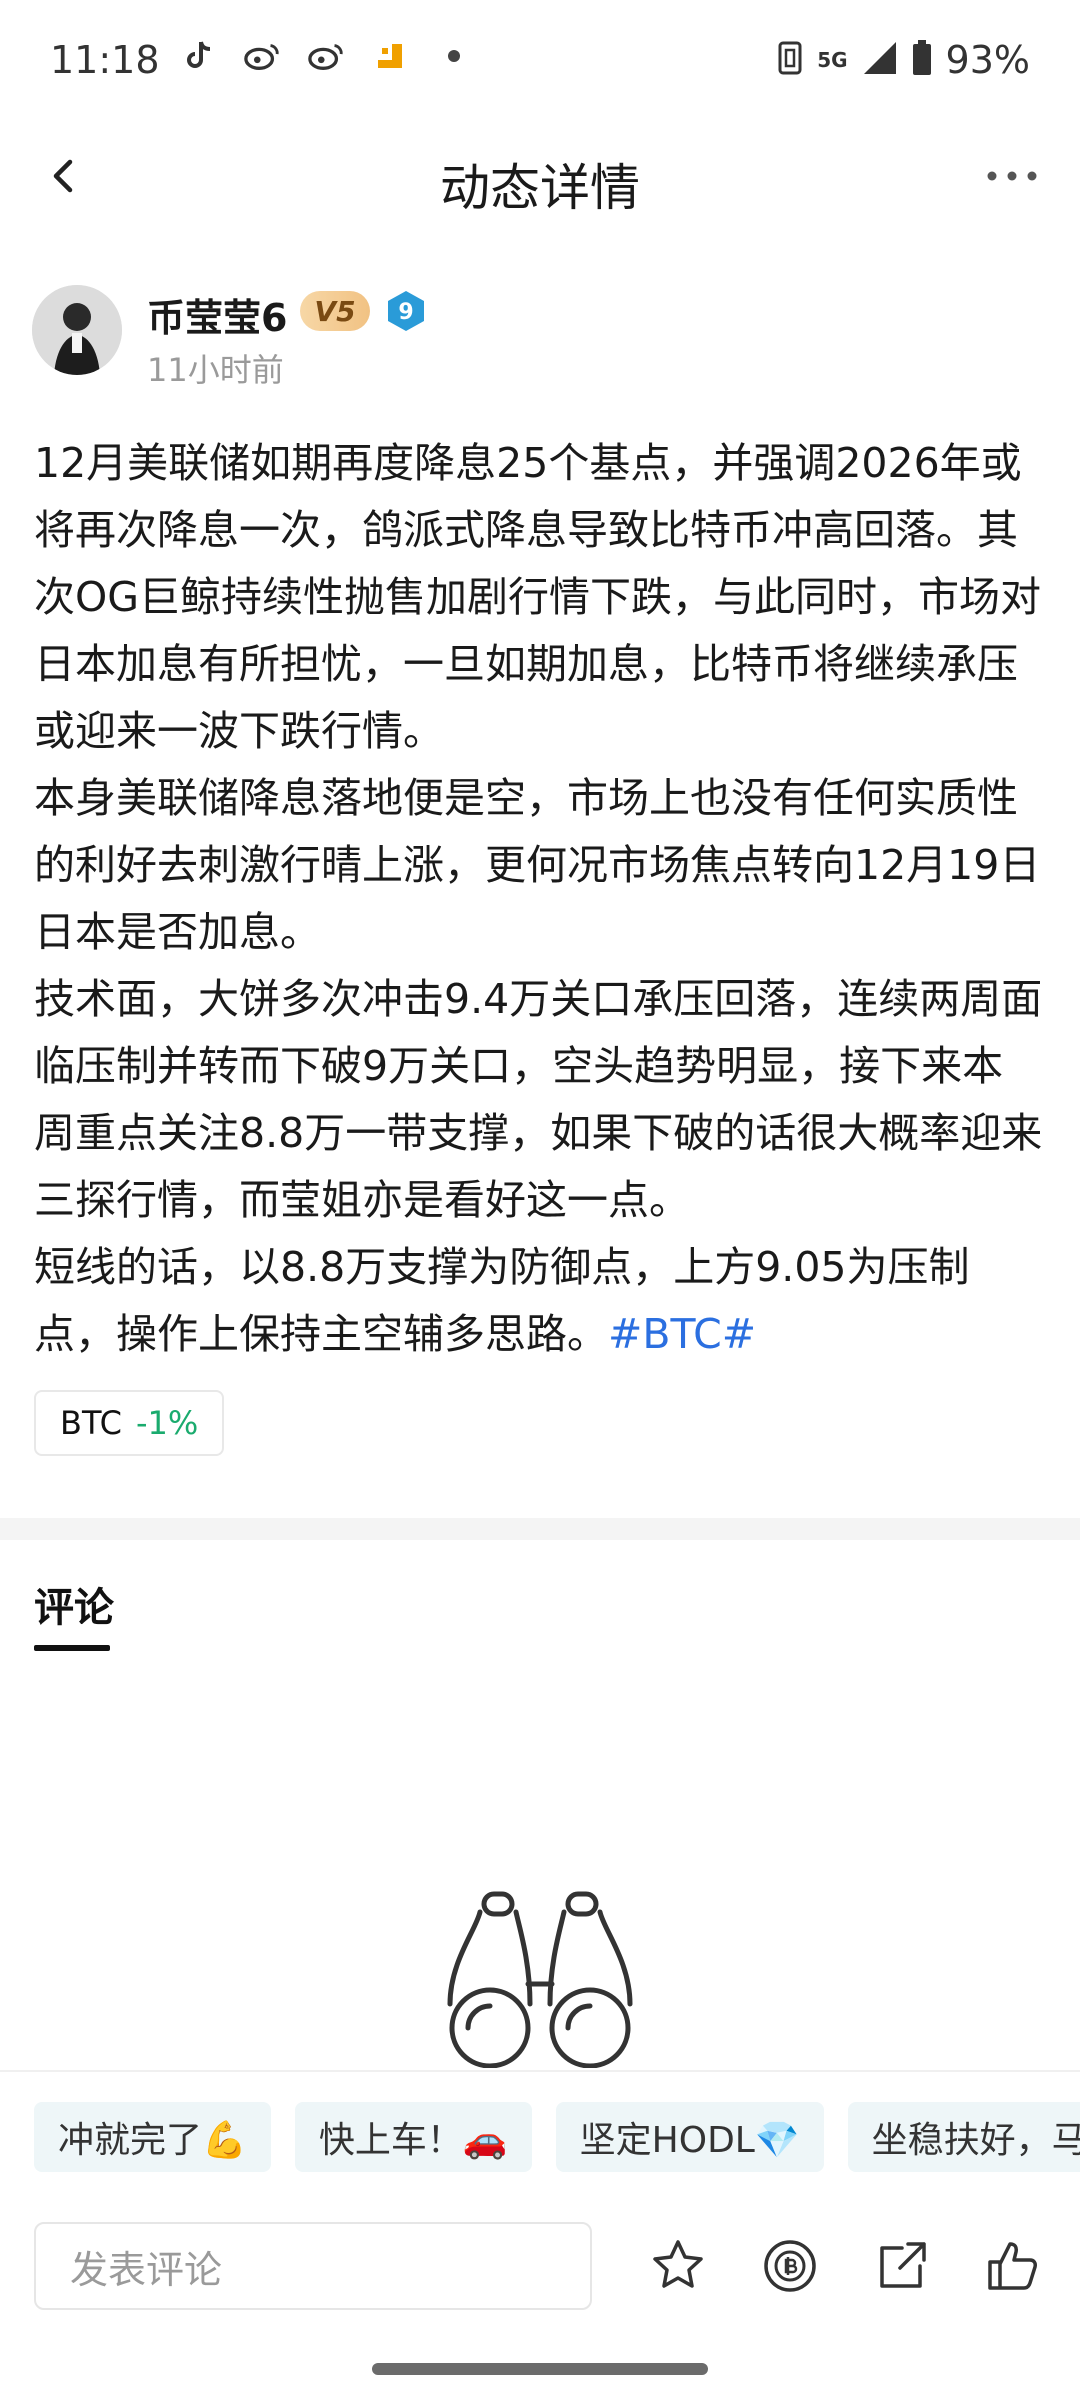 Image resolution: width=1080 pixels, height=2400 pixels. Describe the element at coordinates (215, 370) in the screenshot. I see `post-time: 11小时前` at that location.